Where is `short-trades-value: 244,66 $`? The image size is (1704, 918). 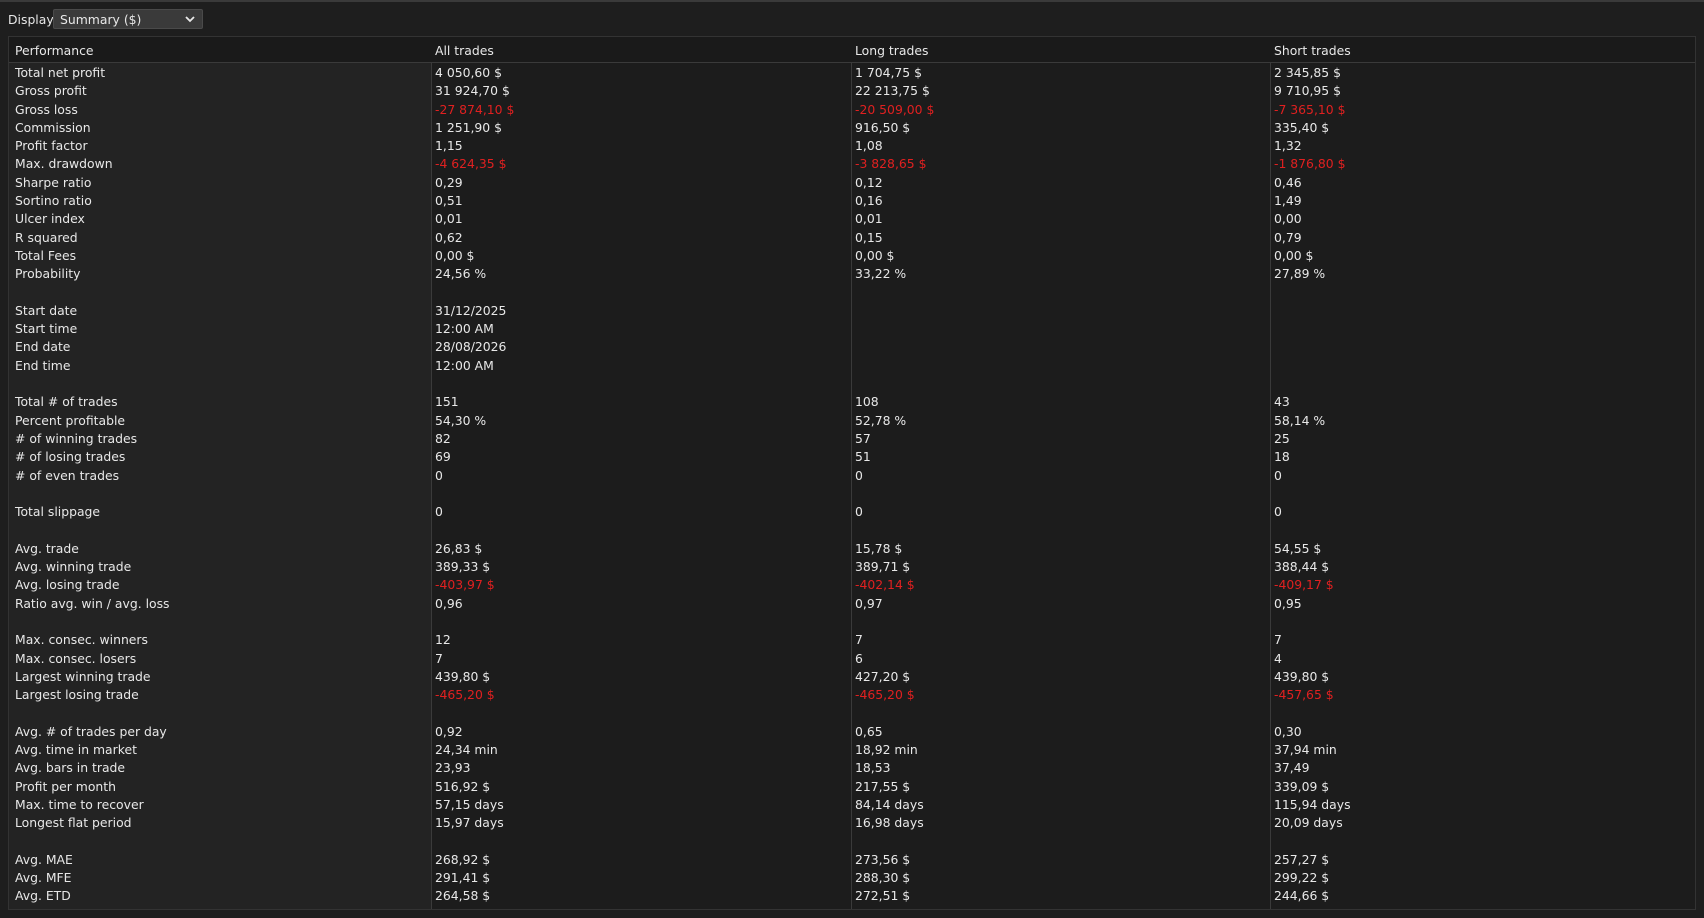 short-trades-value: 244,66 $ is located at coordinates (1302, 896).